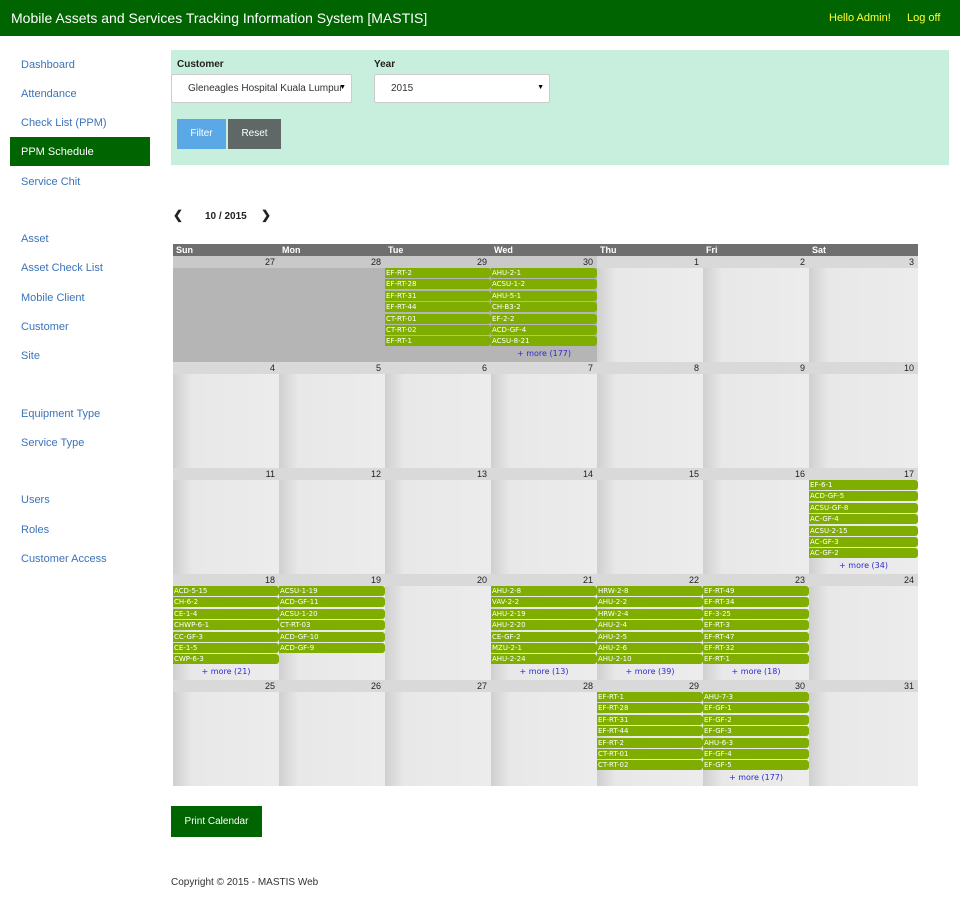 The height and width of the screenshot is (911, 960). I want to click on sidebar-item-users: Users, so click(80, 499).